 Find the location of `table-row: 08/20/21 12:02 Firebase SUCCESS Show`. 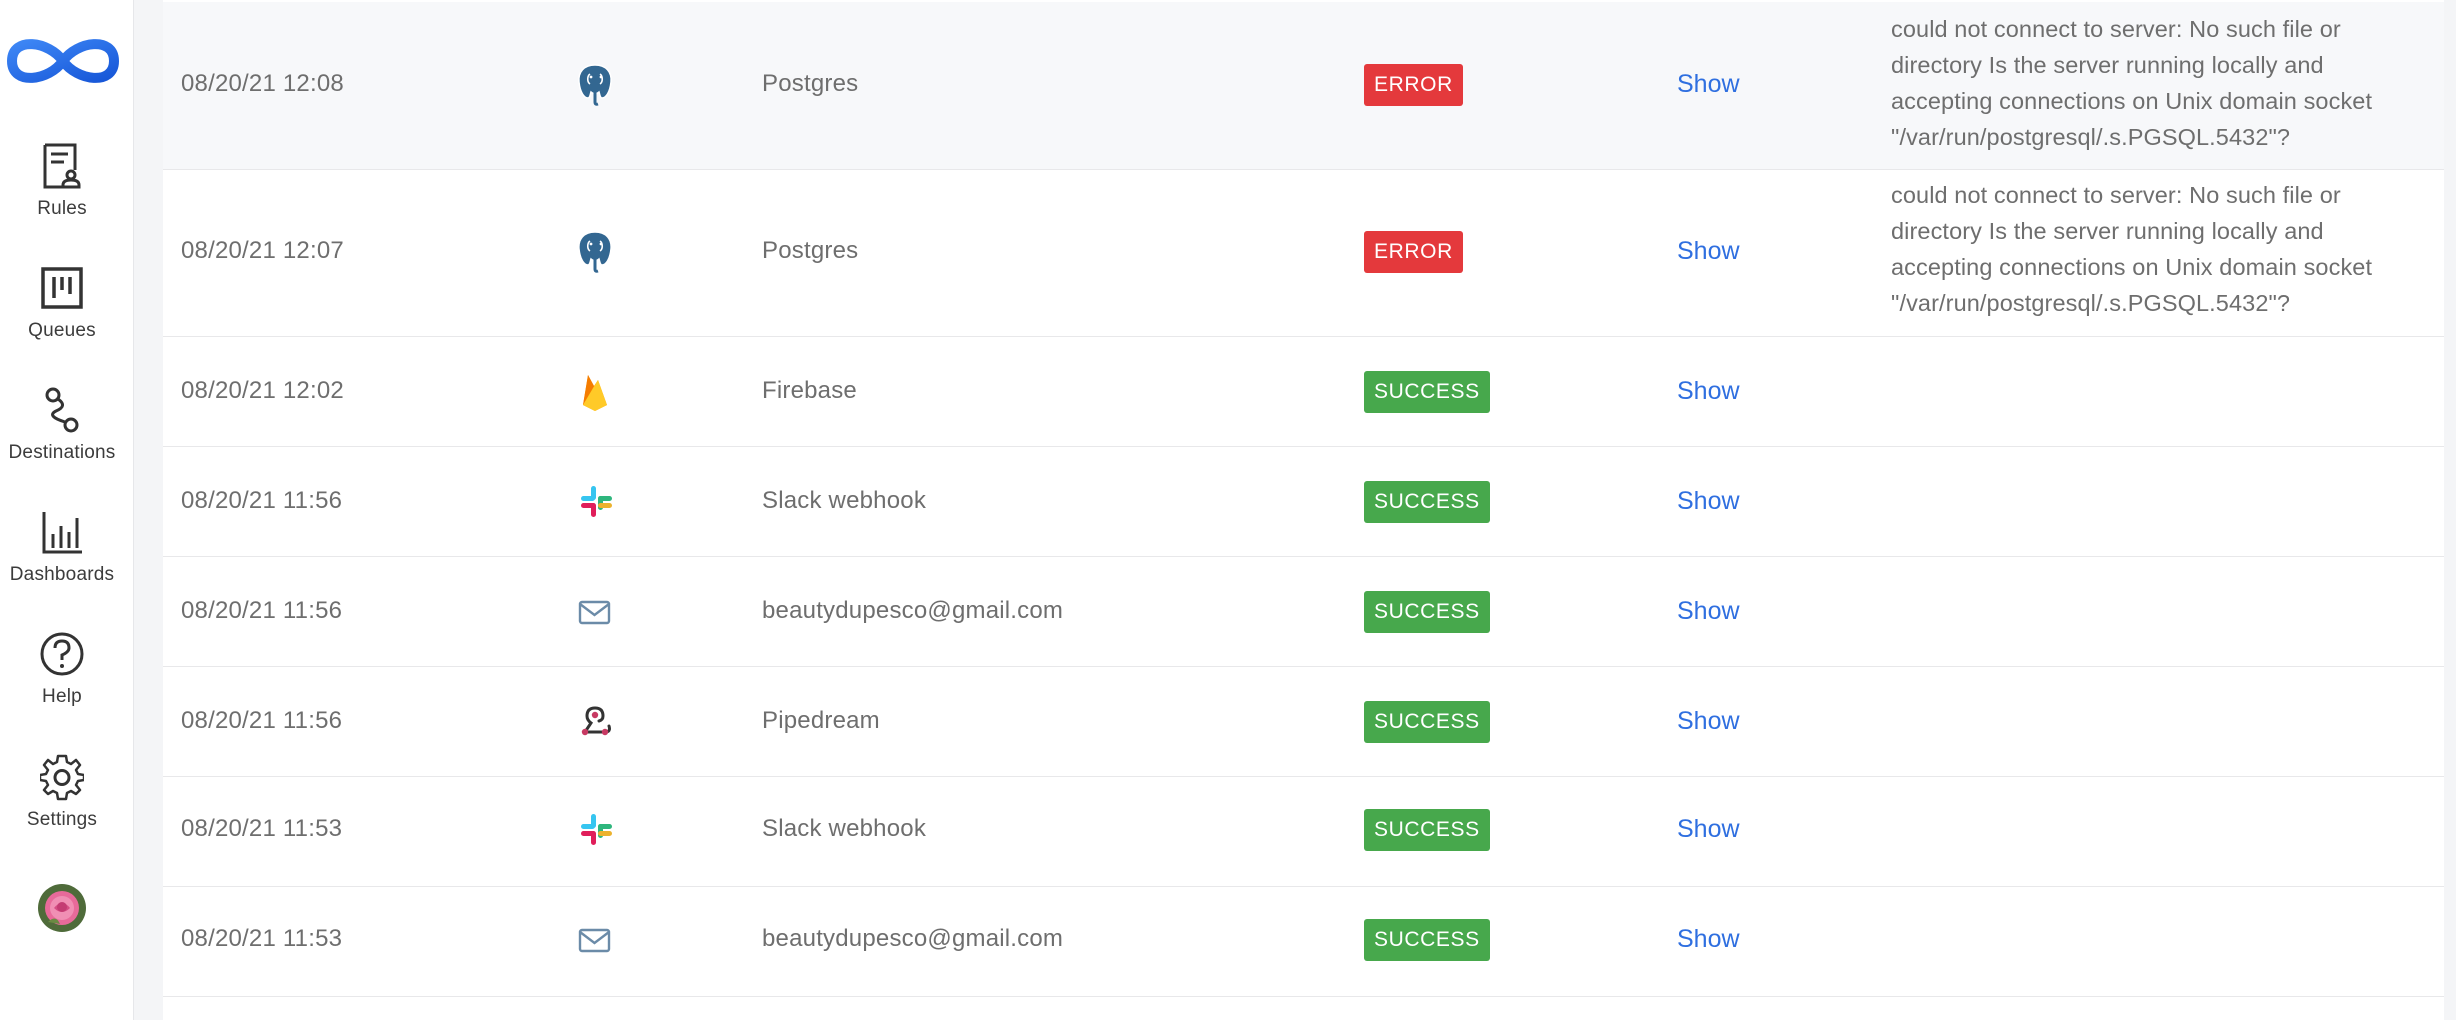

table-row: 08/20/21 12:02 Firebase SUCCESS Show is located at coordinates (1303, 392).